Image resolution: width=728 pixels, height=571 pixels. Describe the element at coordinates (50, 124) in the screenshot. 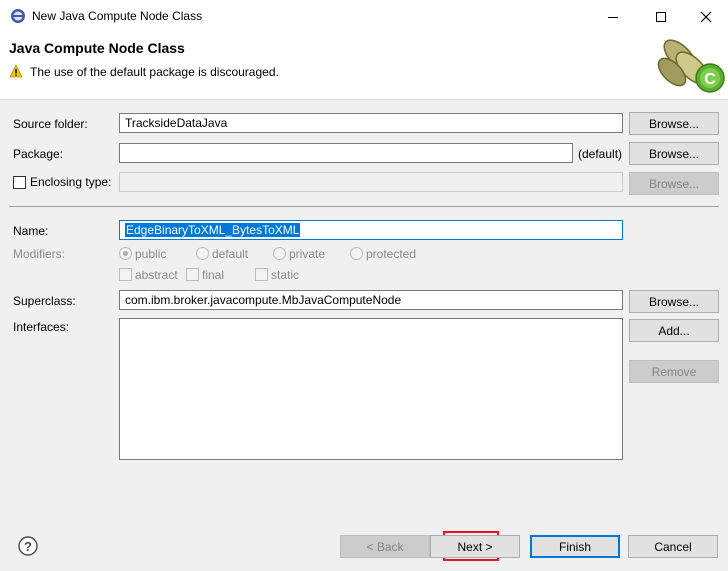

I see `source-folder-label: Source folder:` at that location.